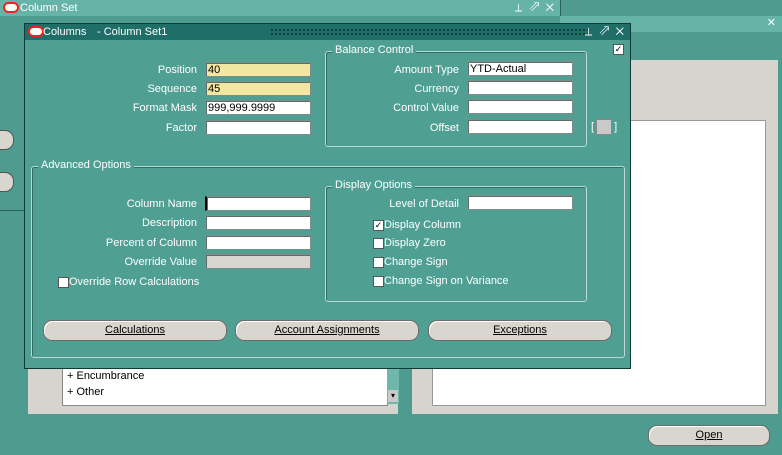  I want to click on override-row-calculations-checkbox, so click(63, 282).